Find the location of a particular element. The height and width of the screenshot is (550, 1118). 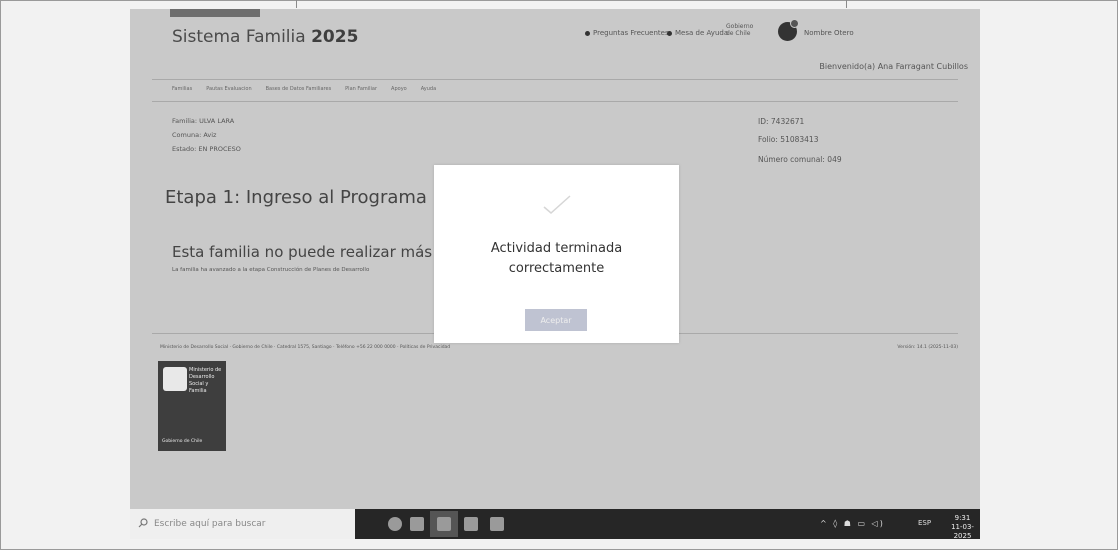

app-title: Sistema Familia 2025 is located at coordinates (265, 37).